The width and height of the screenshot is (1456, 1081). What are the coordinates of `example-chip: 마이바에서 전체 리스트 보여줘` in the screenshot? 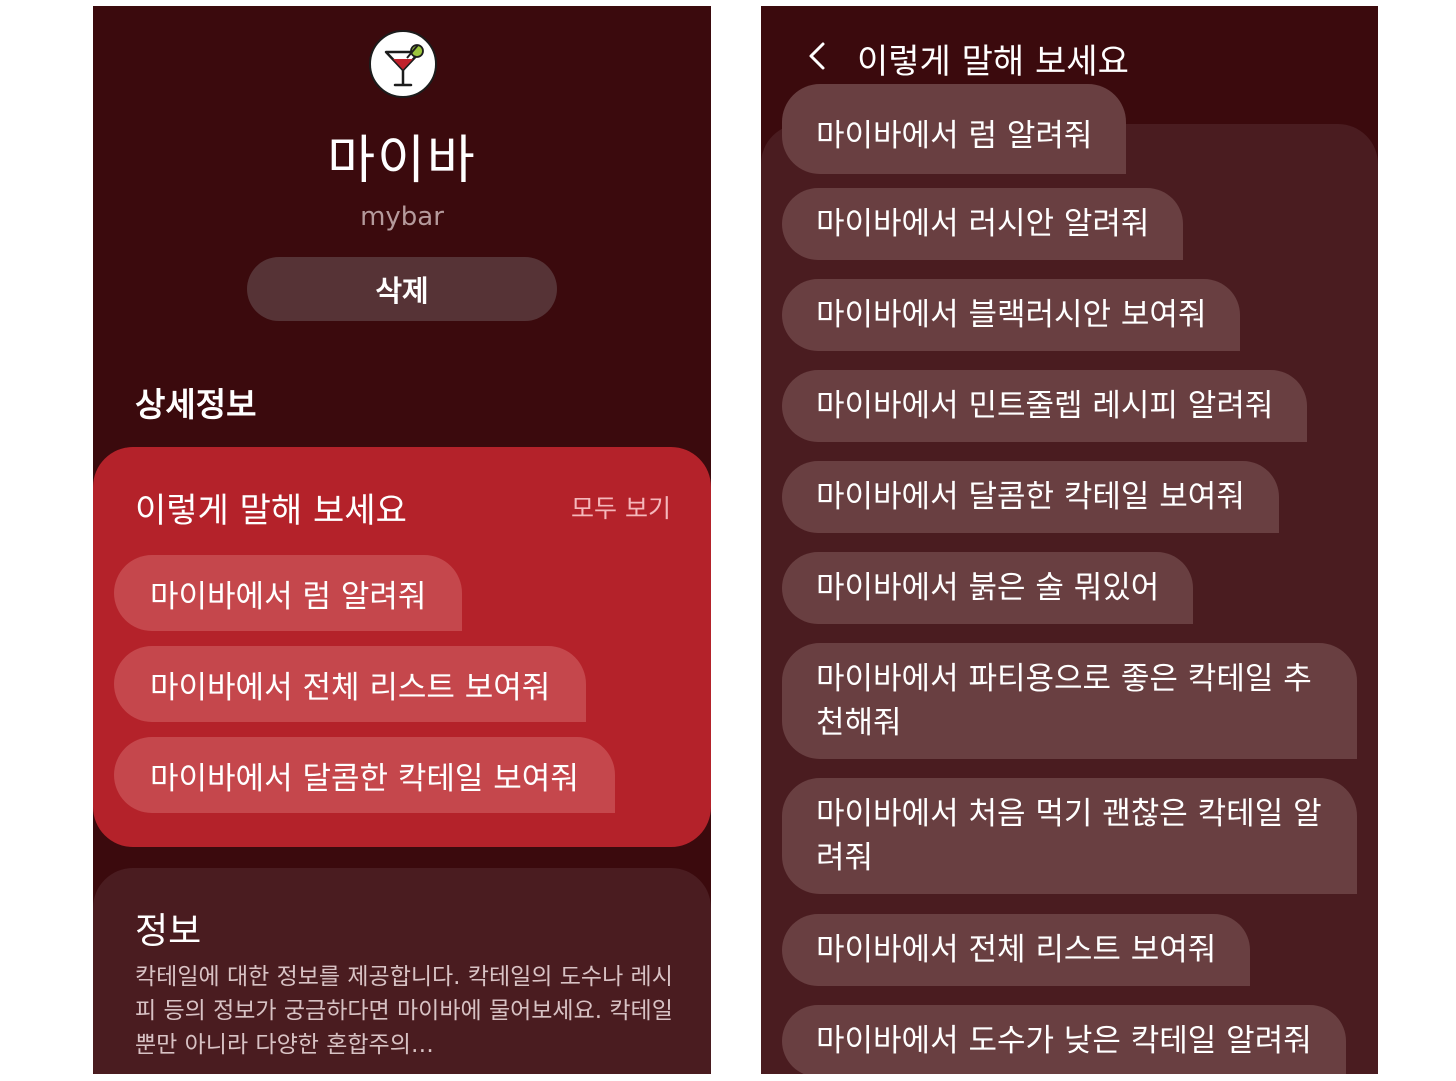 It's located at (350, 684).